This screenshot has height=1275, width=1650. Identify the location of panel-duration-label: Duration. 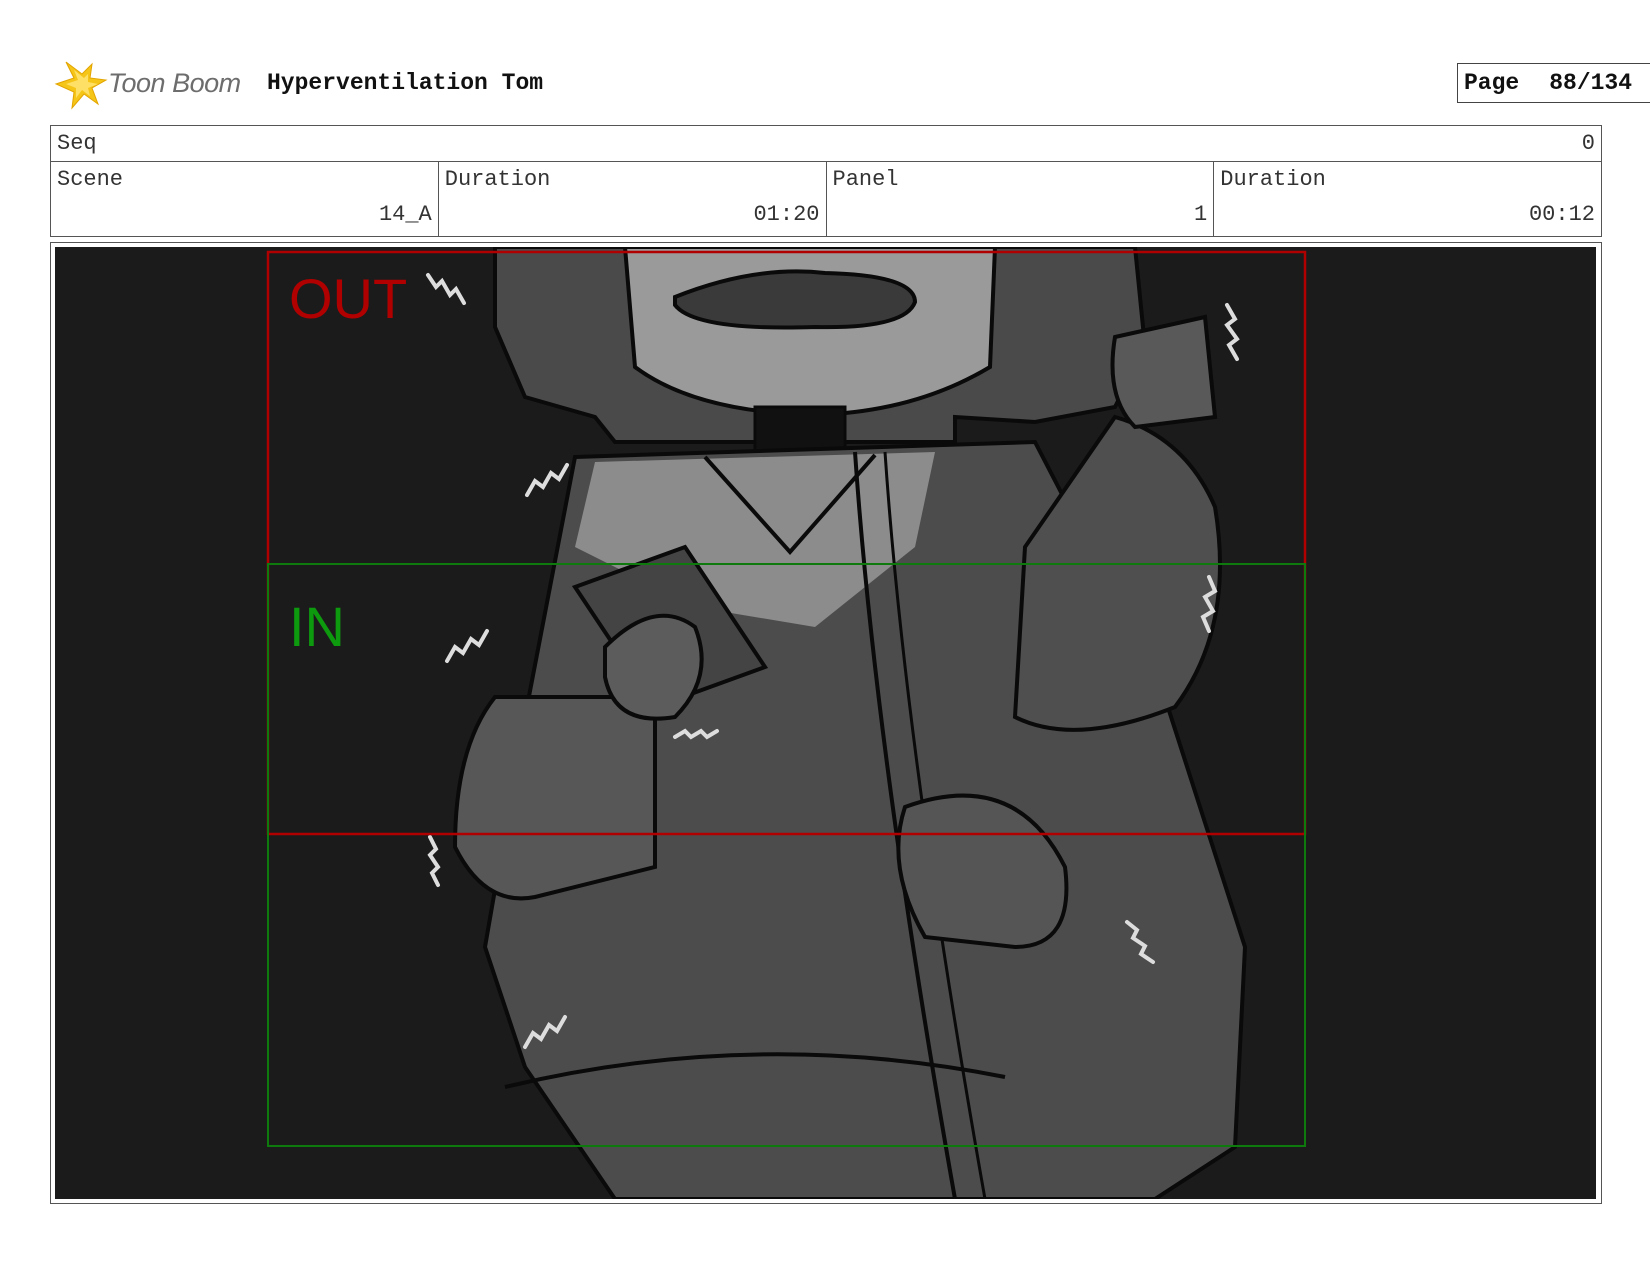
(1273, 179).